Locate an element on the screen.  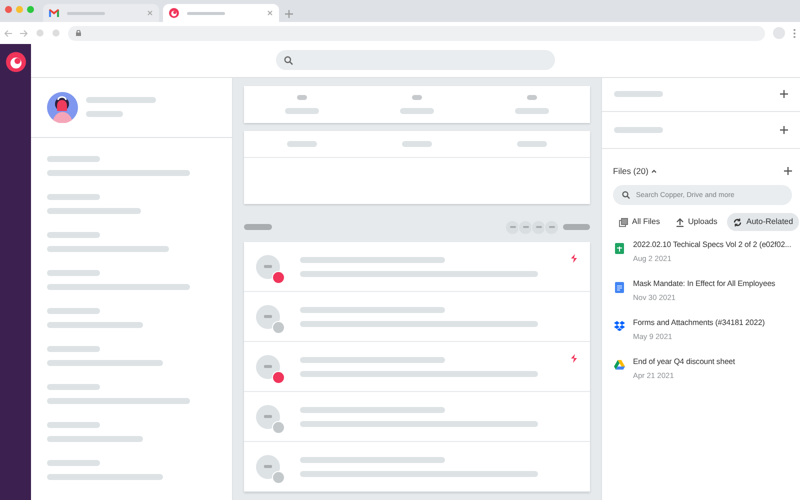
home-icon is located at coordinates (56, 33).